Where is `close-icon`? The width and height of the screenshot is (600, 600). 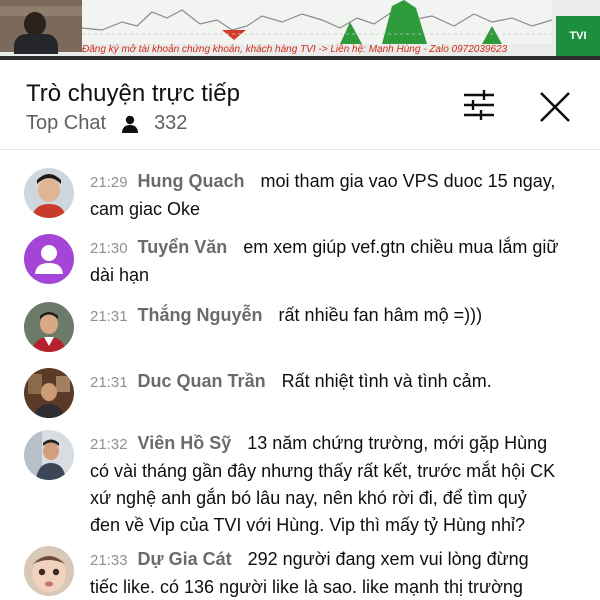
close-icon is located at coordinates (555, 107).